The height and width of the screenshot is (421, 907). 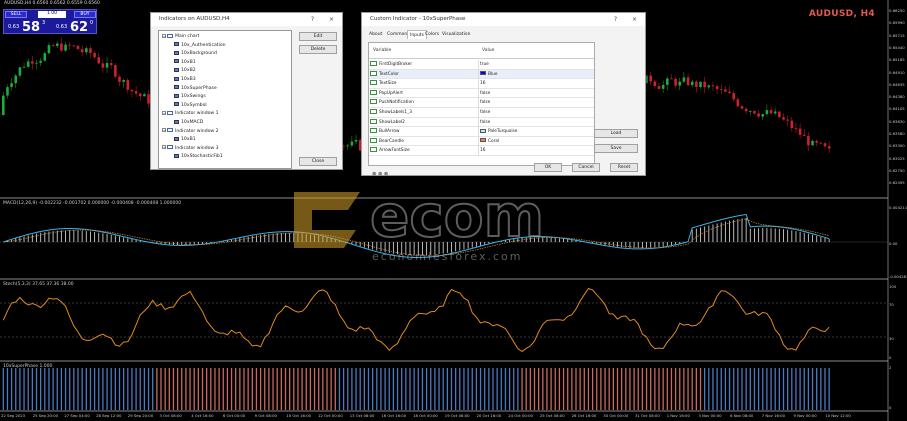 I want to click on variable-name: ArrowFontSize, so click(x=423, y=150).